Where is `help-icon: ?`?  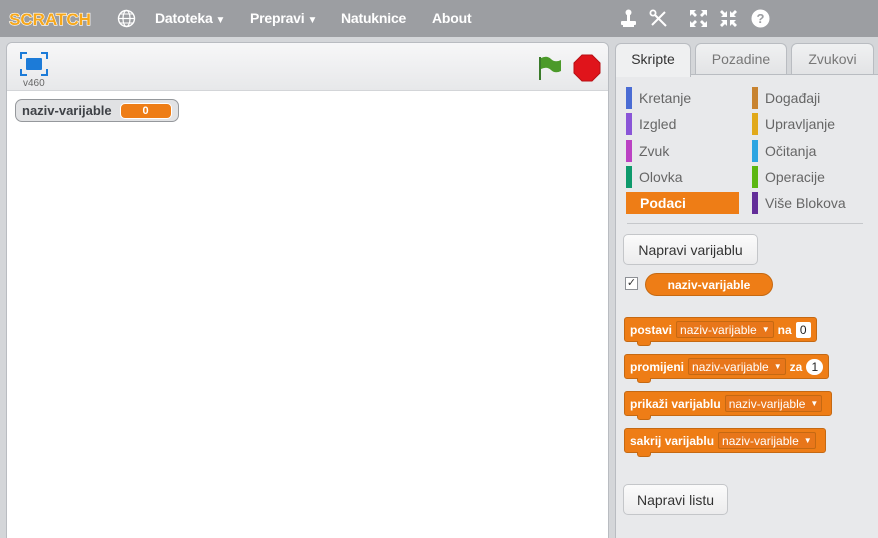
help-icon: ? is located at coordinates (760, 18).